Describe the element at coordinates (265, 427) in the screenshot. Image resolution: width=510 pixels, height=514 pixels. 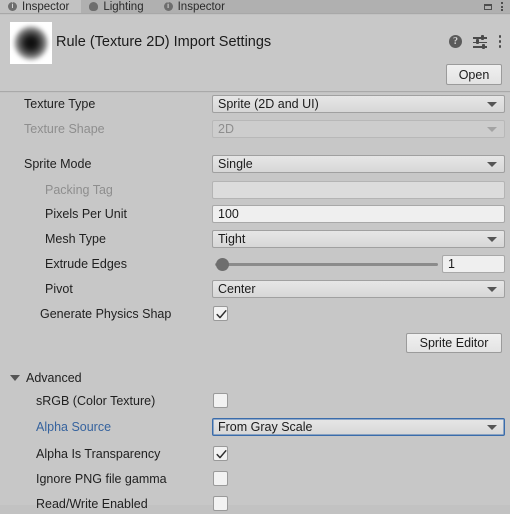
I see `alpha-source-value: From Gray Scale` at that location.